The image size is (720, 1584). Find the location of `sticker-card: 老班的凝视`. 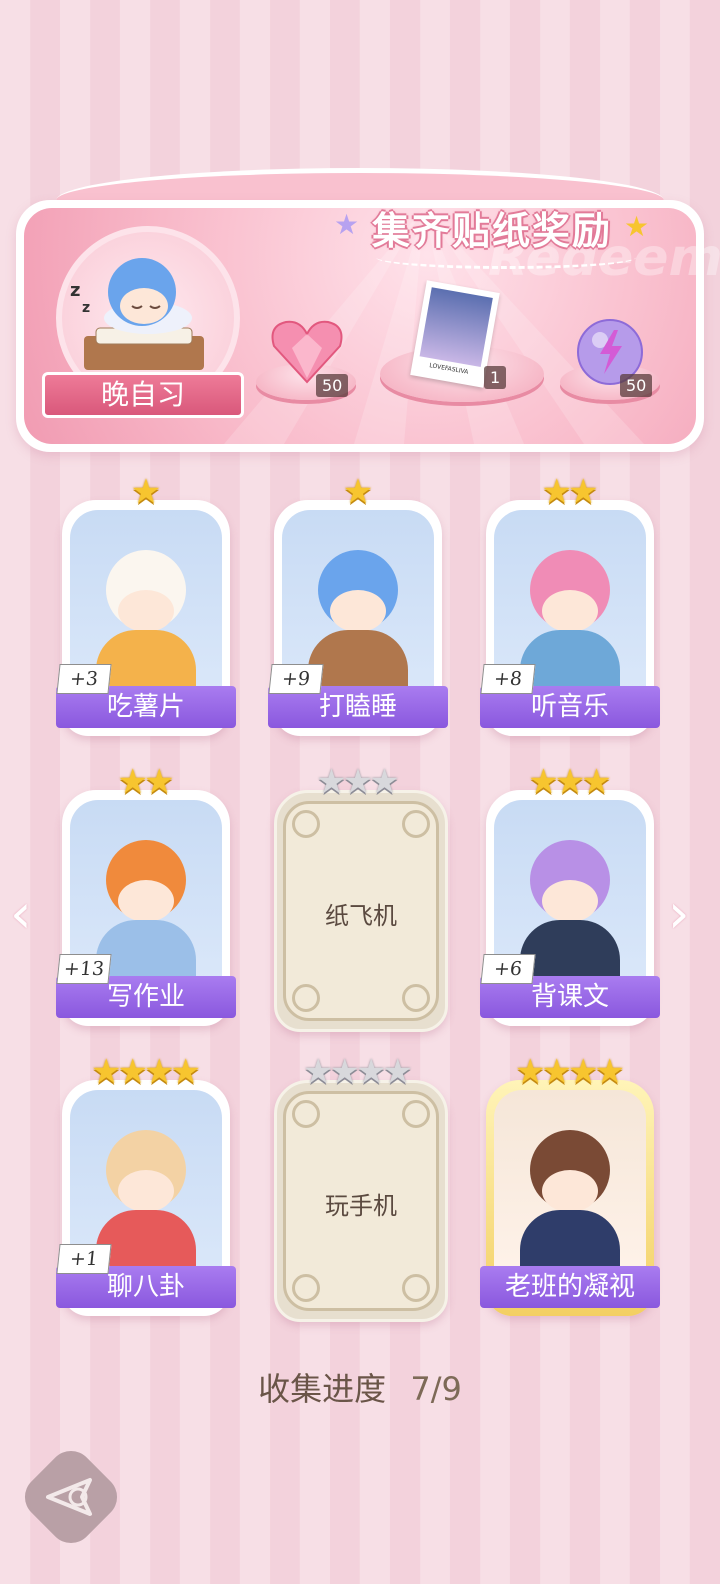

sticker-card: 老班的凝视 is located at coordinates (570, 1198).